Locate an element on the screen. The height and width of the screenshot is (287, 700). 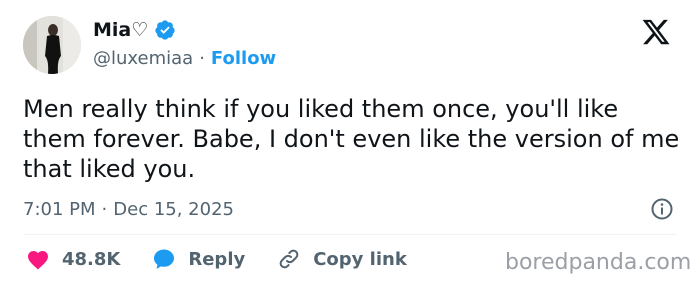
like-button: 48.8K is located at coordinates (73, 259).